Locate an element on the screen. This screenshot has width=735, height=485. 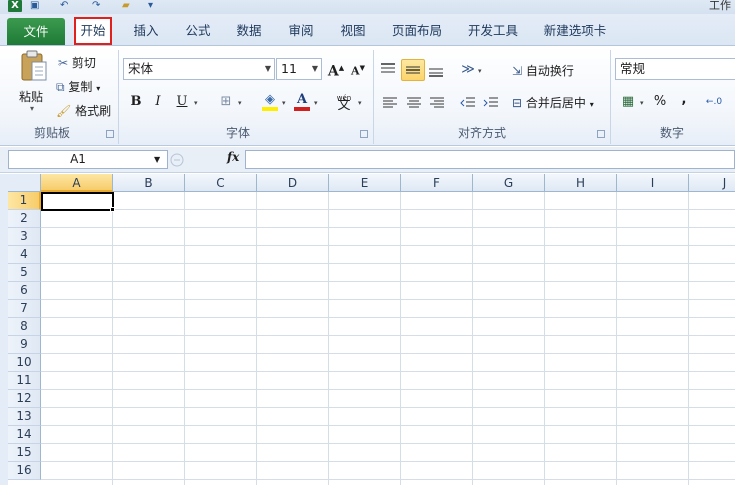
column-header-d: D is located at coordinates (293, 183).